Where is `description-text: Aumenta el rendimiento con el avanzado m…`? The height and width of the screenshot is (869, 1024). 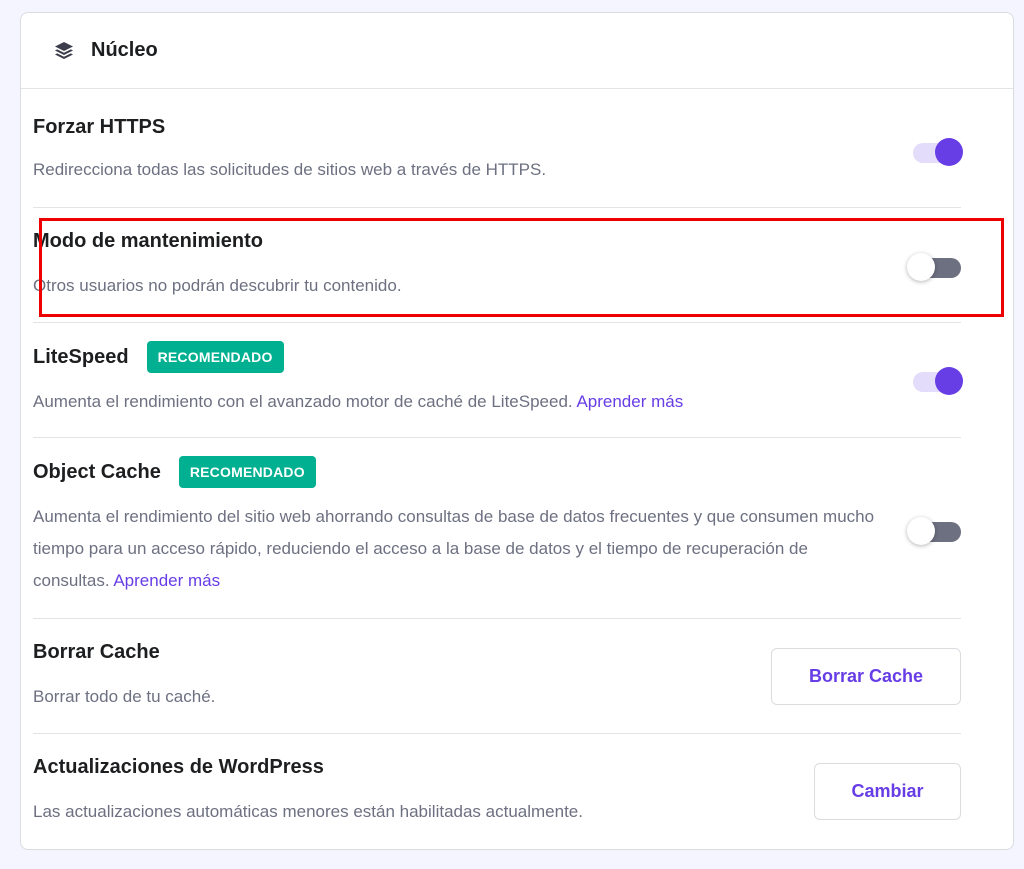 description-text: Aumenta el rendimiento con el avanzado m… is located at coordinates (303, 401).